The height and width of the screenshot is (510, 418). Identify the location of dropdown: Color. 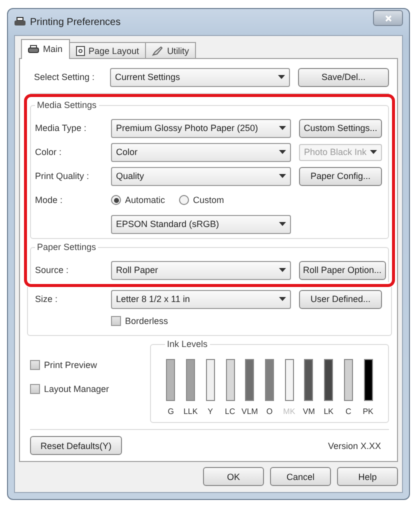
(201, 152).